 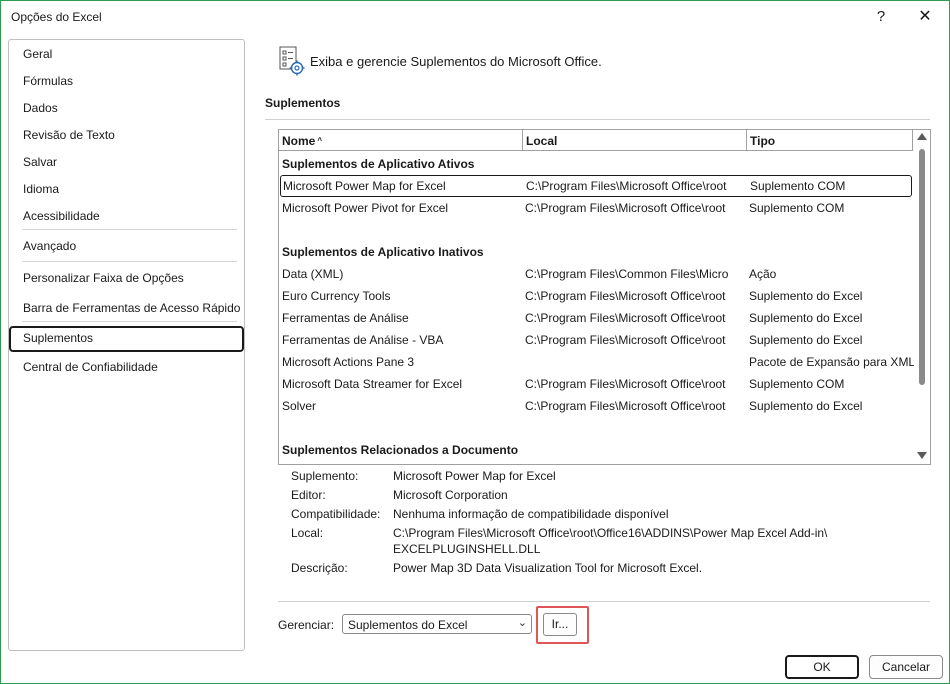 What do you see at coordinates (56, 17) in the screenshot?
I see `dialog-title: Opções do Excel` at bounding box center [56, 17].